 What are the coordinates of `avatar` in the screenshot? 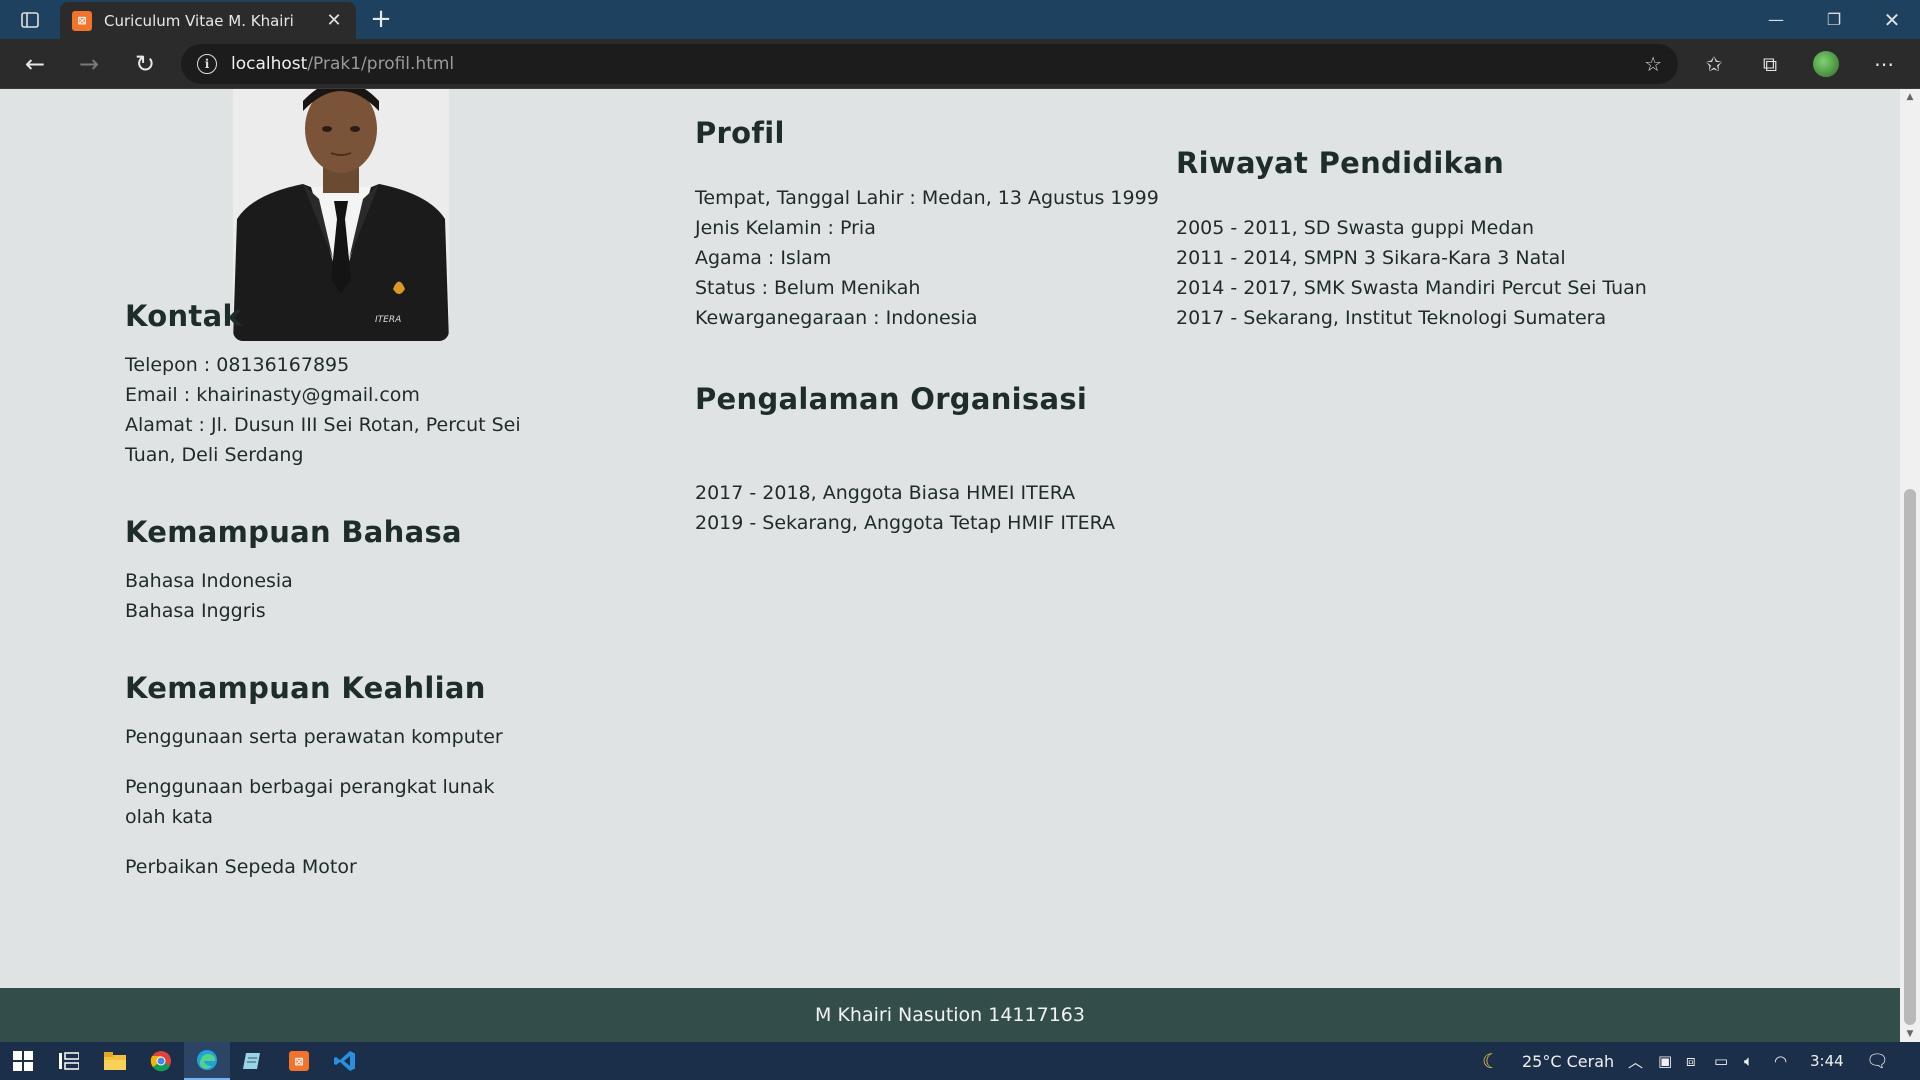 It's located at (1826, 64).